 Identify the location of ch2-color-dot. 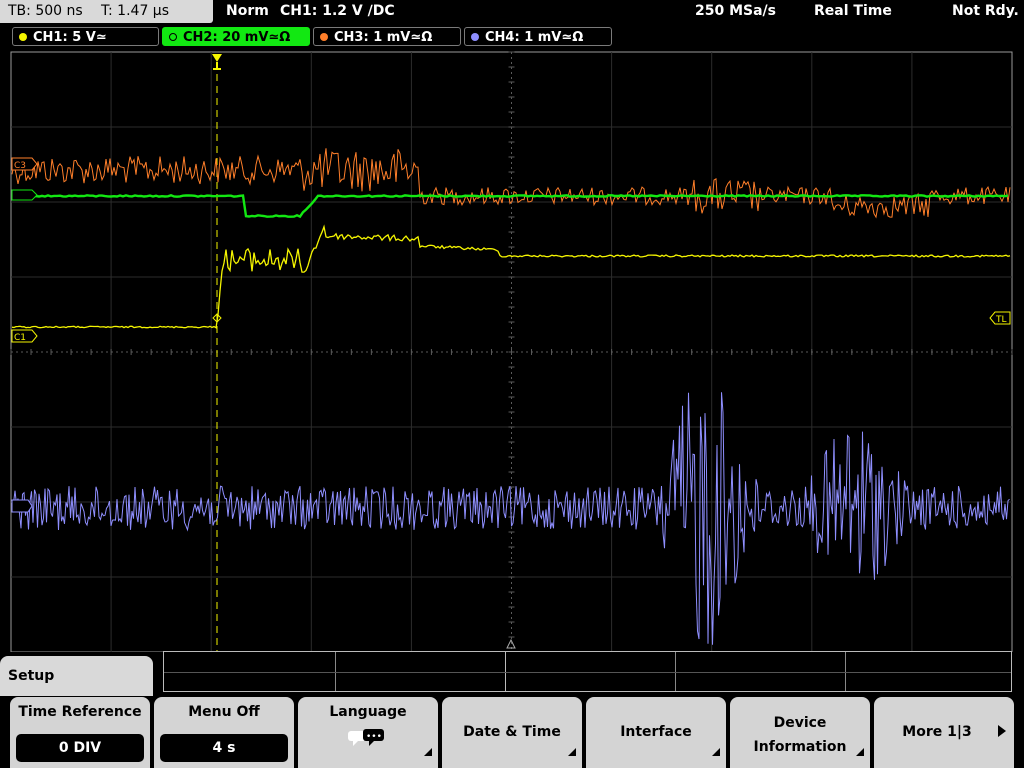
(173, 37).